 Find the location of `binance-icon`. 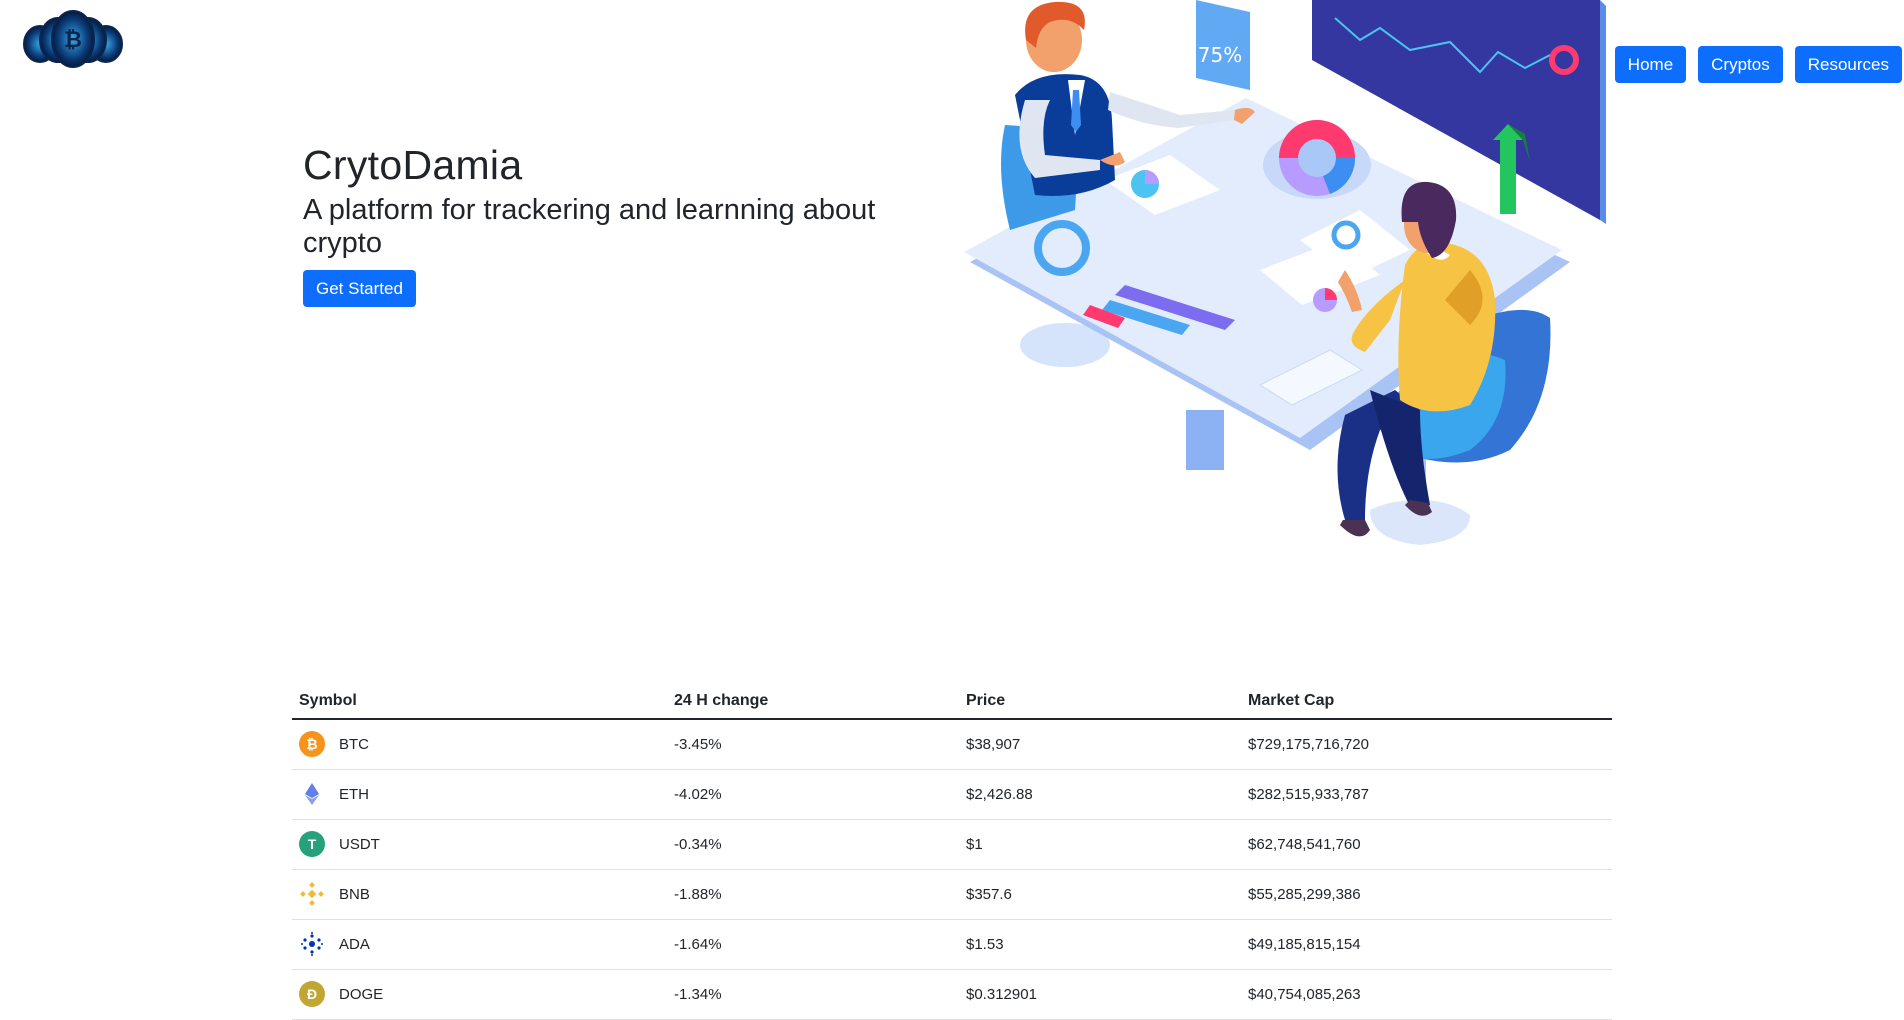

binance-icon is located at coordinates (312, 894).